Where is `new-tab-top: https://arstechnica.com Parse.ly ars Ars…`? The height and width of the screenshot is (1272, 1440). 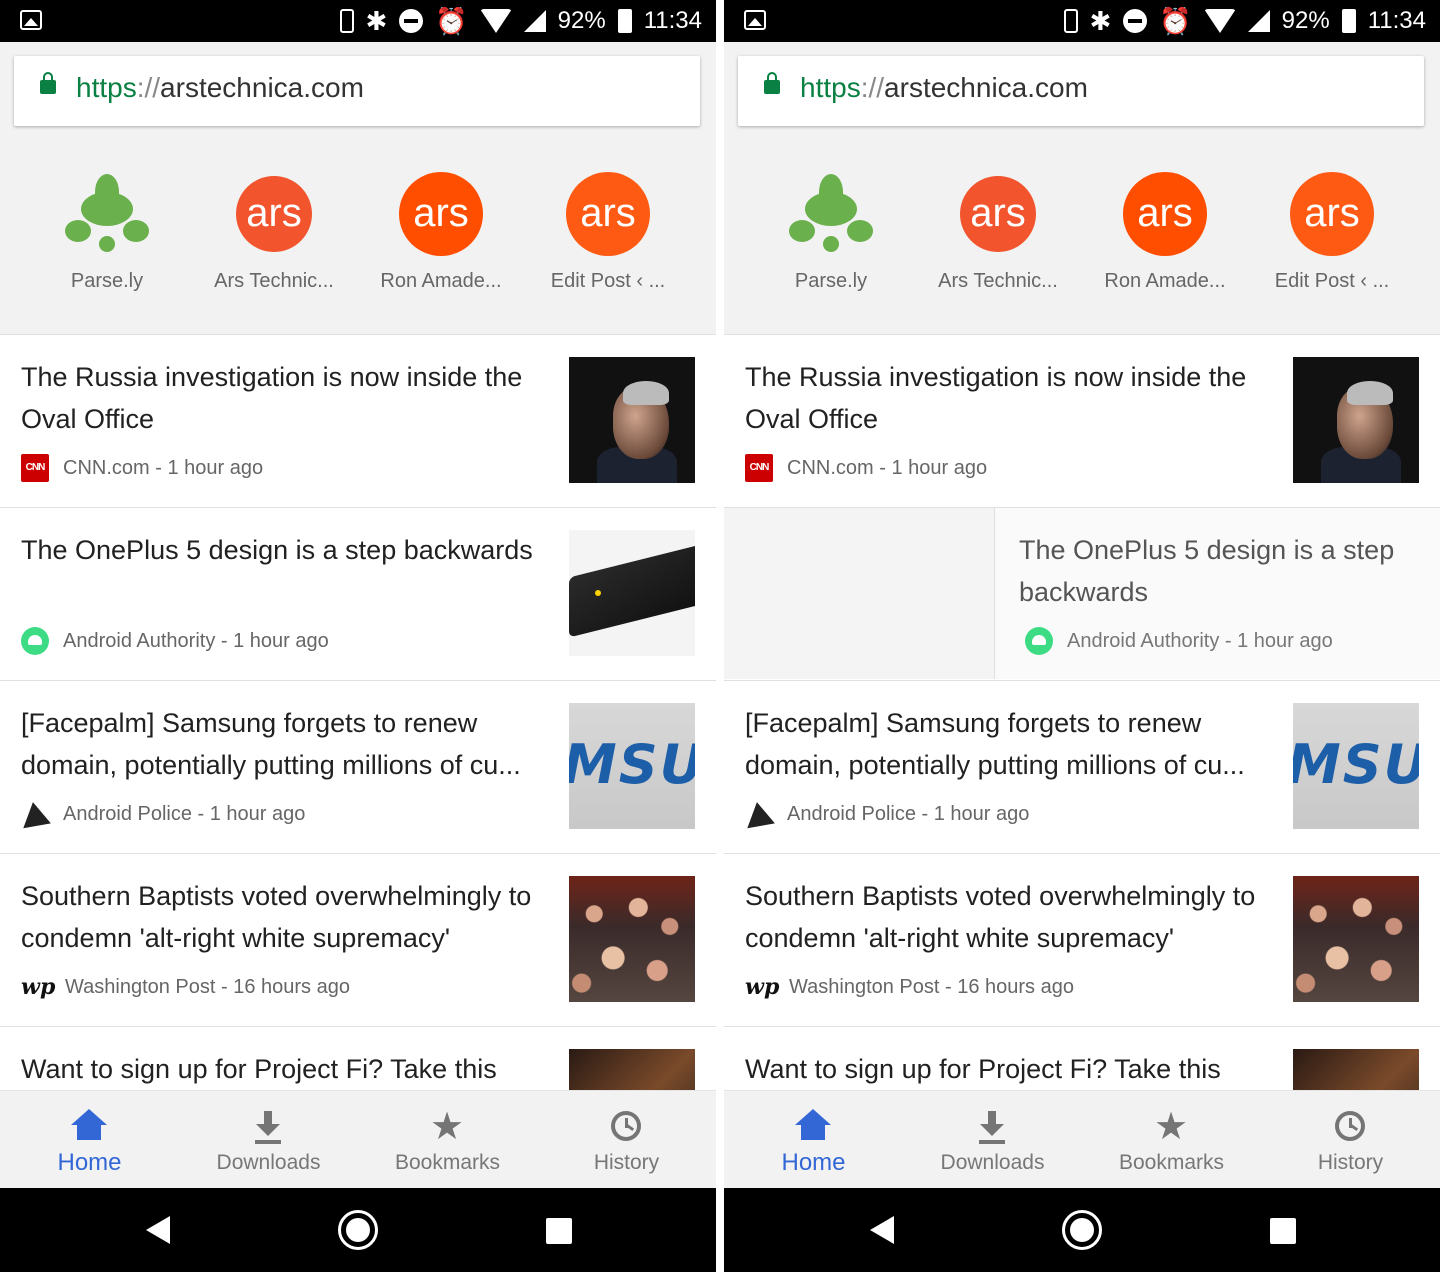
new-tab-top: https://arstechnica.com Parse.ly ars Ars… is located at coordinates (358, 188).